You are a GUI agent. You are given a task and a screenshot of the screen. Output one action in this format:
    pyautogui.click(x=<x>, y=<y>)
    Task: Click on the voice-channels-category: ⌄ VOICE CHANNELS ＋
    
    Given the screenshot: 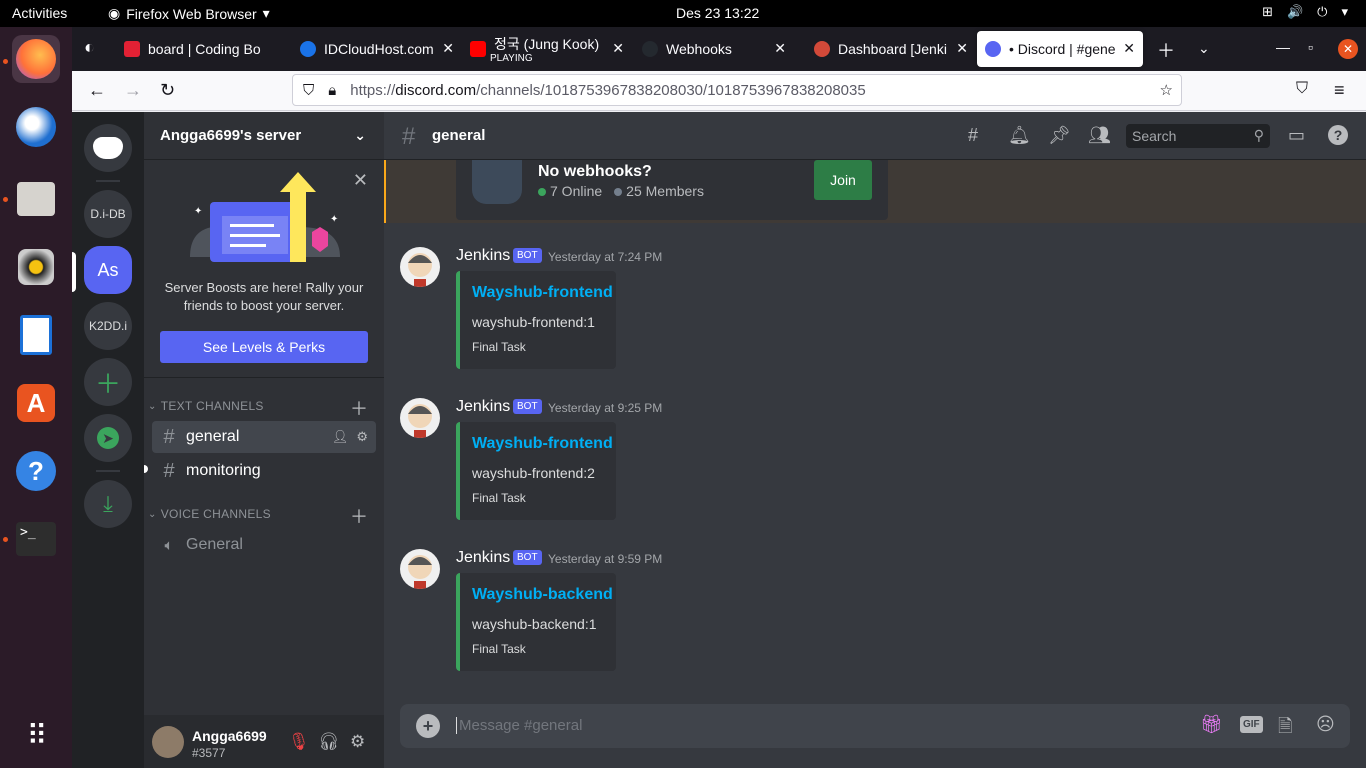 What is the action you would take?
    pyautogui.click(x=258, y=517)
    